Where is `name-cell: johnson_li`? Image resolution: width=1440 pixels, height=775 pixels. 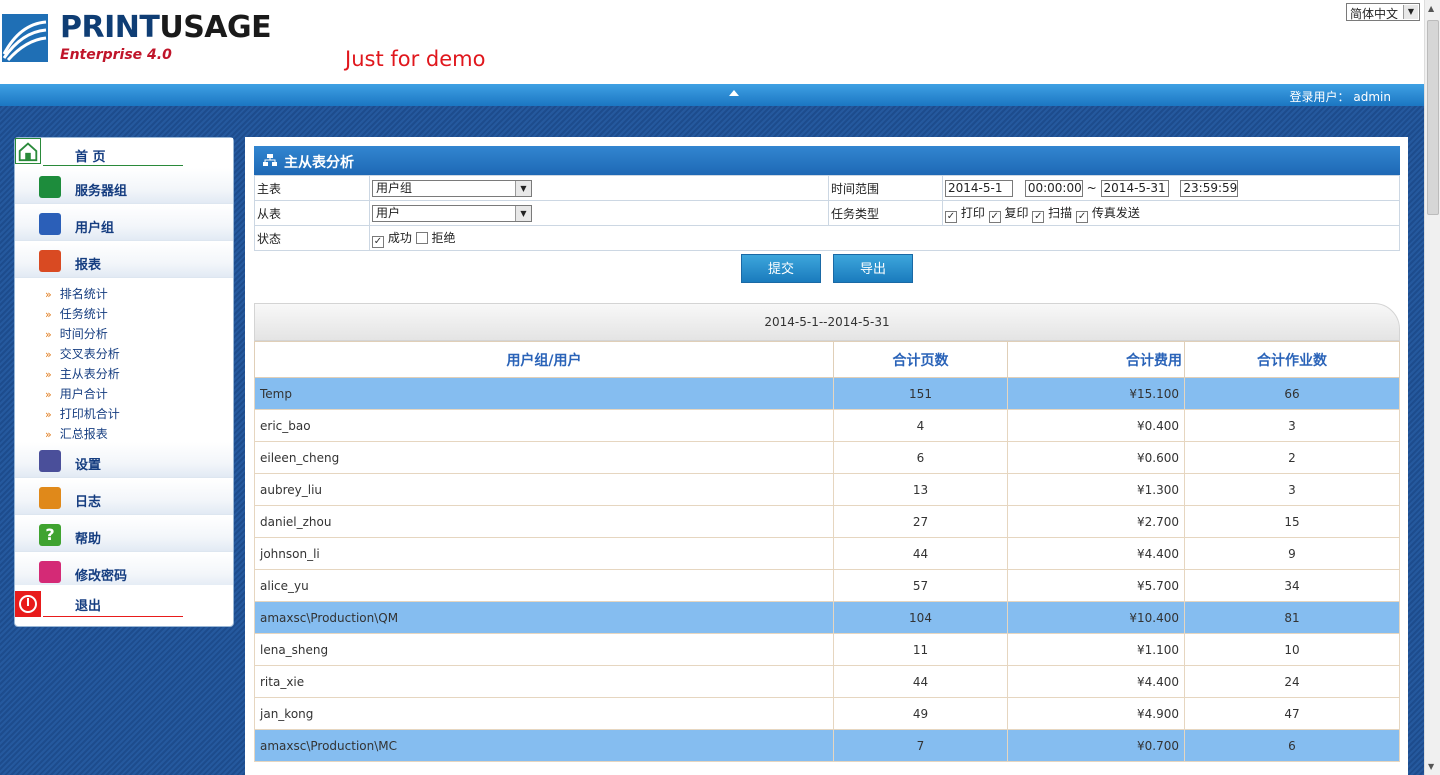 name-cell: johnson_li is located at coordinates (544, 553).